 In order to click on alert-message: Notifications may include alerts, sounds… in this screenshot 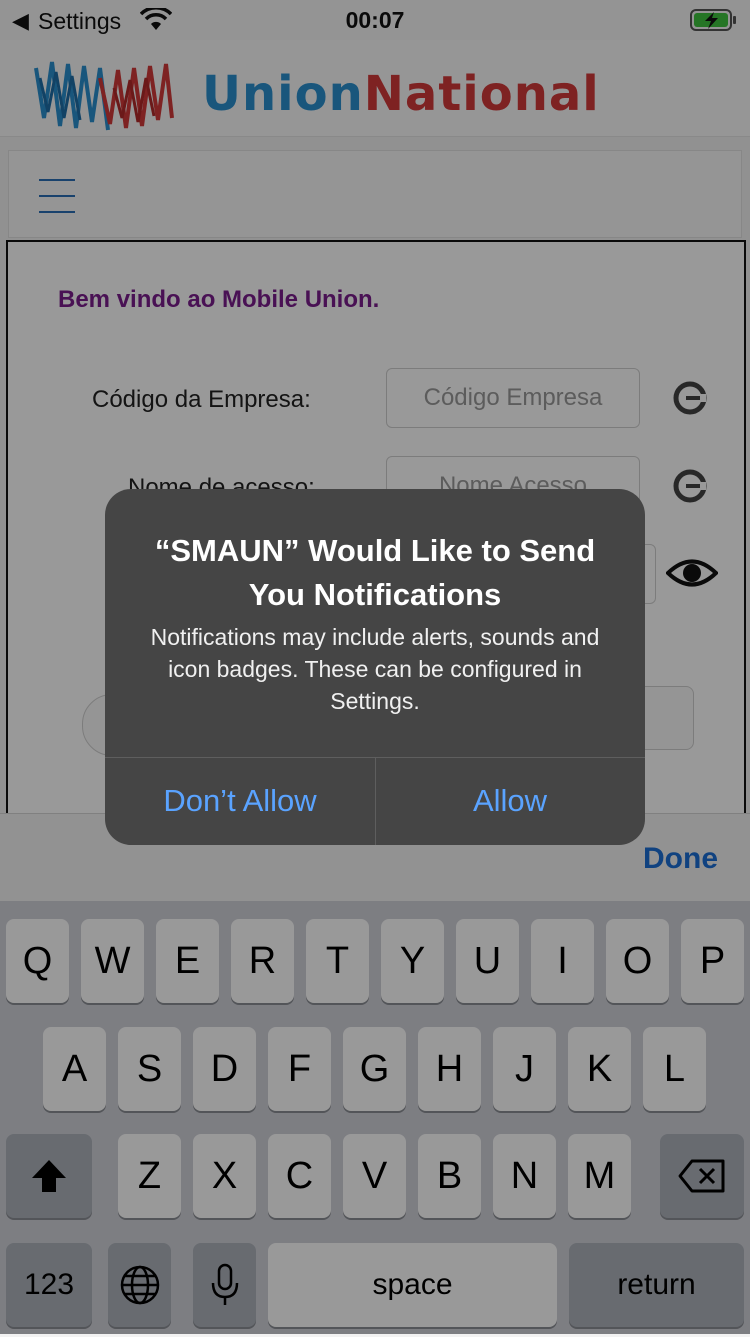, I will do `click(375, 669)`.